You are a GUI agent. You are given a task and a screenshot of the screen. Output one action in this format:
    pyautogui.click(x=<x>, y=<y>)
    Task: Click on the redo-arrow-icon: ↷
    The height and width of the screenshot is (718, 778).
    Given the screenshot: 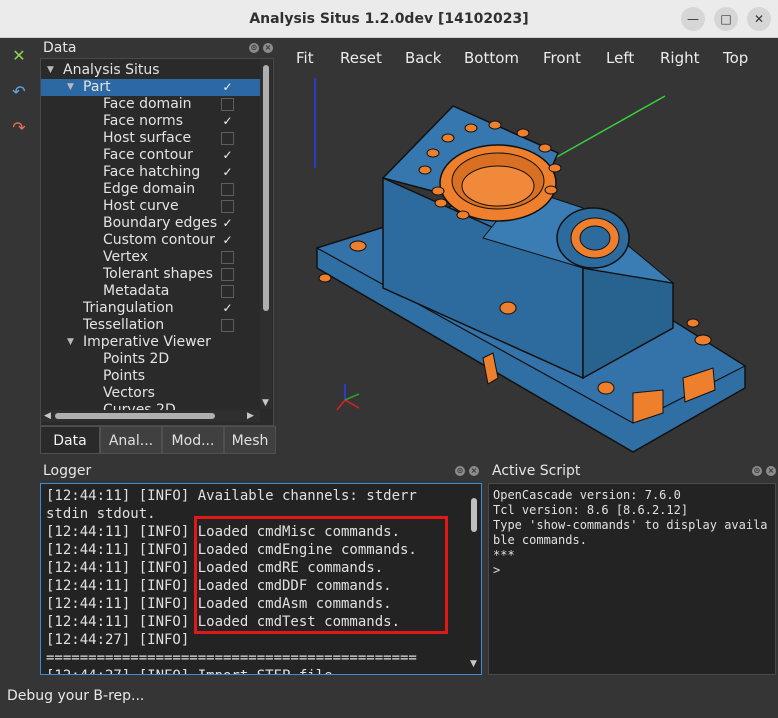 What is the action you would take?
    pyautogui.click(x=19, y=128)
    